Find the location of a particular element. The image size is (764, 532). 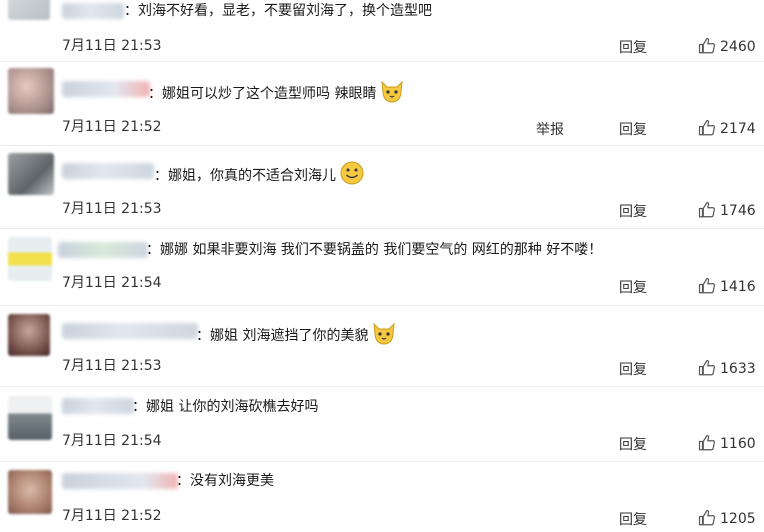

comment-text: ：娜姐 刘海遮挡了你的美貌 is located at coordinates (296, 335).